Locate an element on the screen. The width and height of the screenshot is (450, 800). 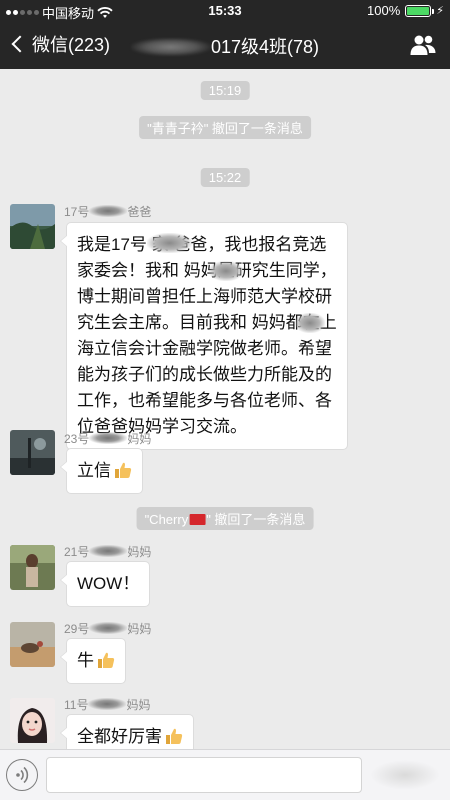
sender-name: 21号 妈妈 is located at coordinates (107, 551).